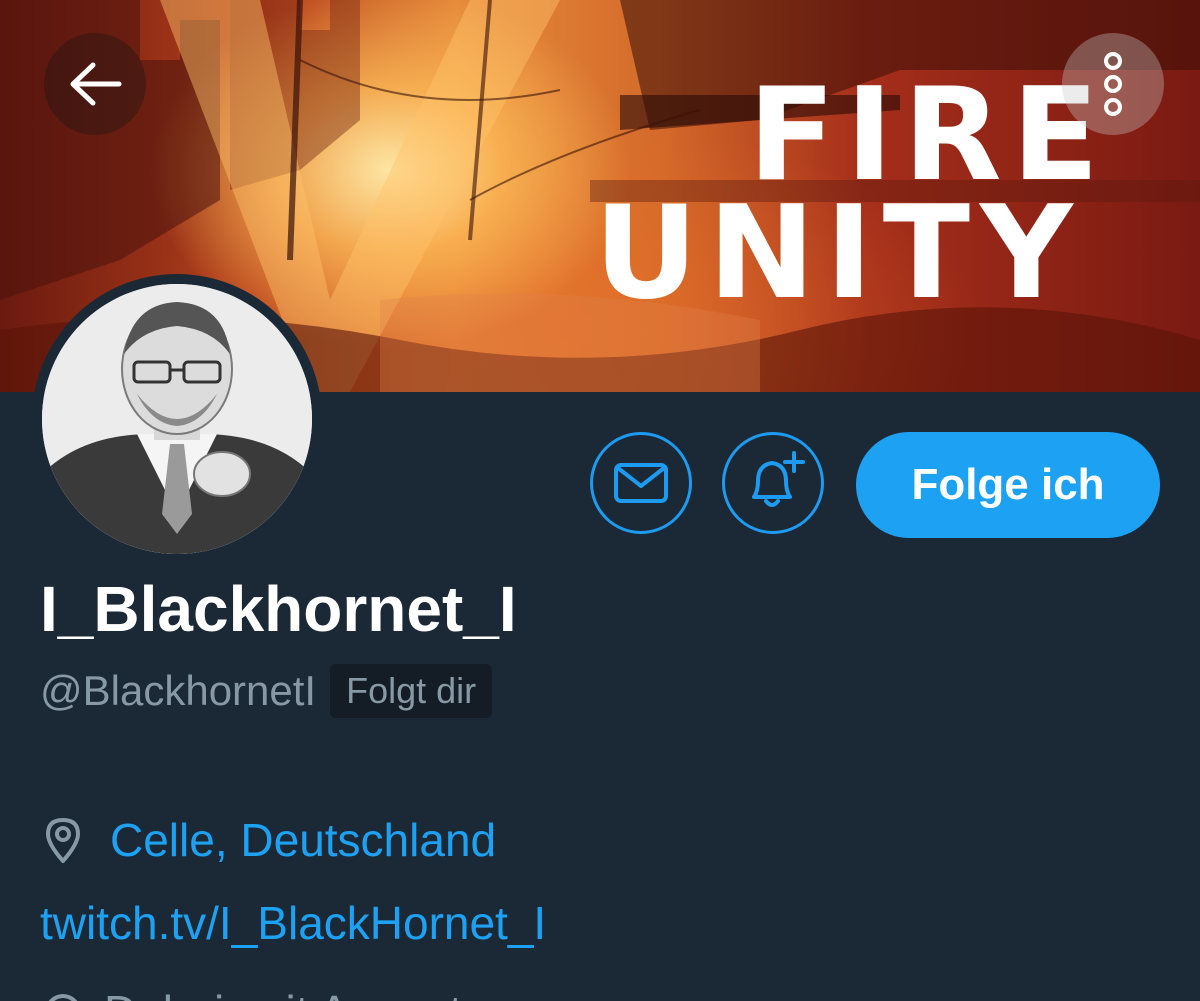 The image size is (1200, 1001). I want to click on calendar-icon, so click(63, 997).